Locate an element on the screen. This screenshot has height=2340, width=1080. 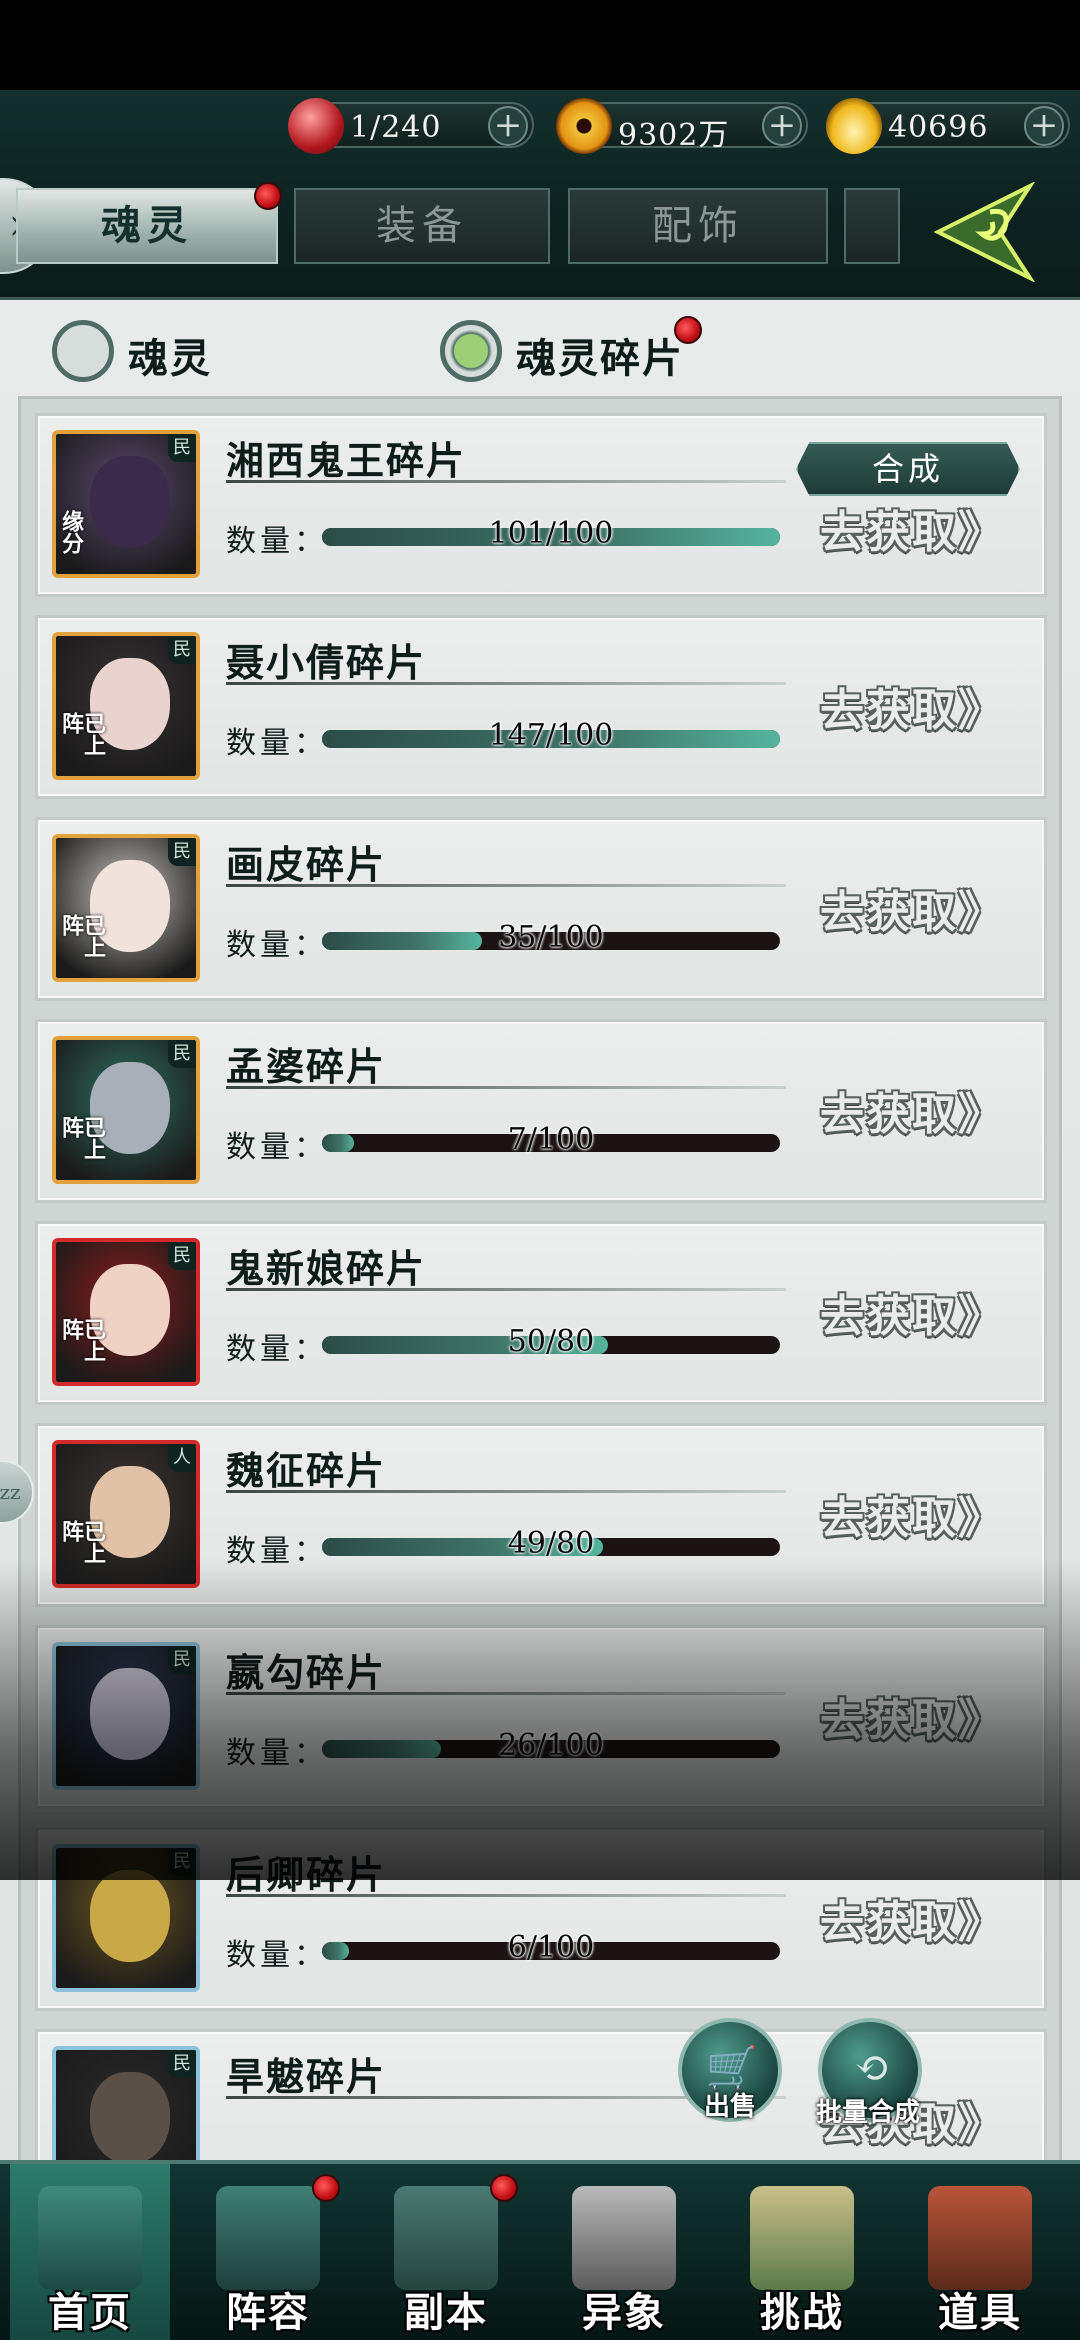
item-bag-icon is located at coordinates (980, 2238).